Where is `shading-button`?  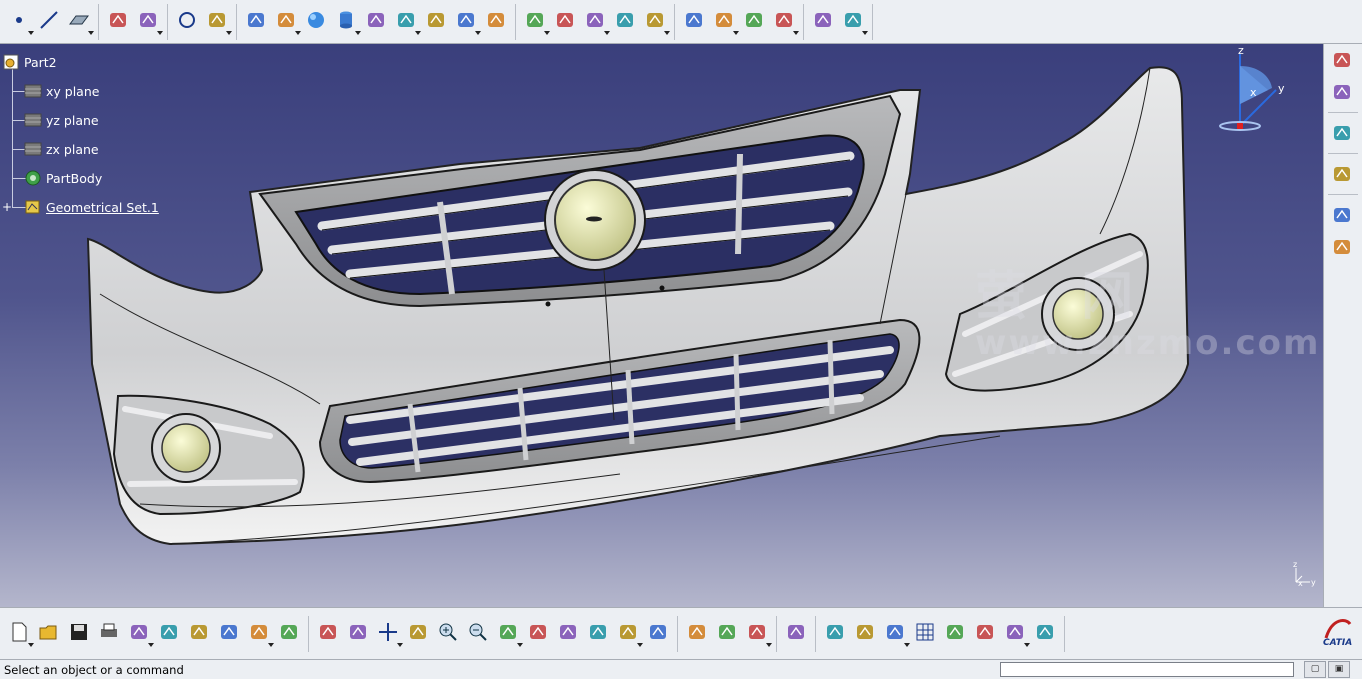
shading-button is located at coordinates (598, 634).